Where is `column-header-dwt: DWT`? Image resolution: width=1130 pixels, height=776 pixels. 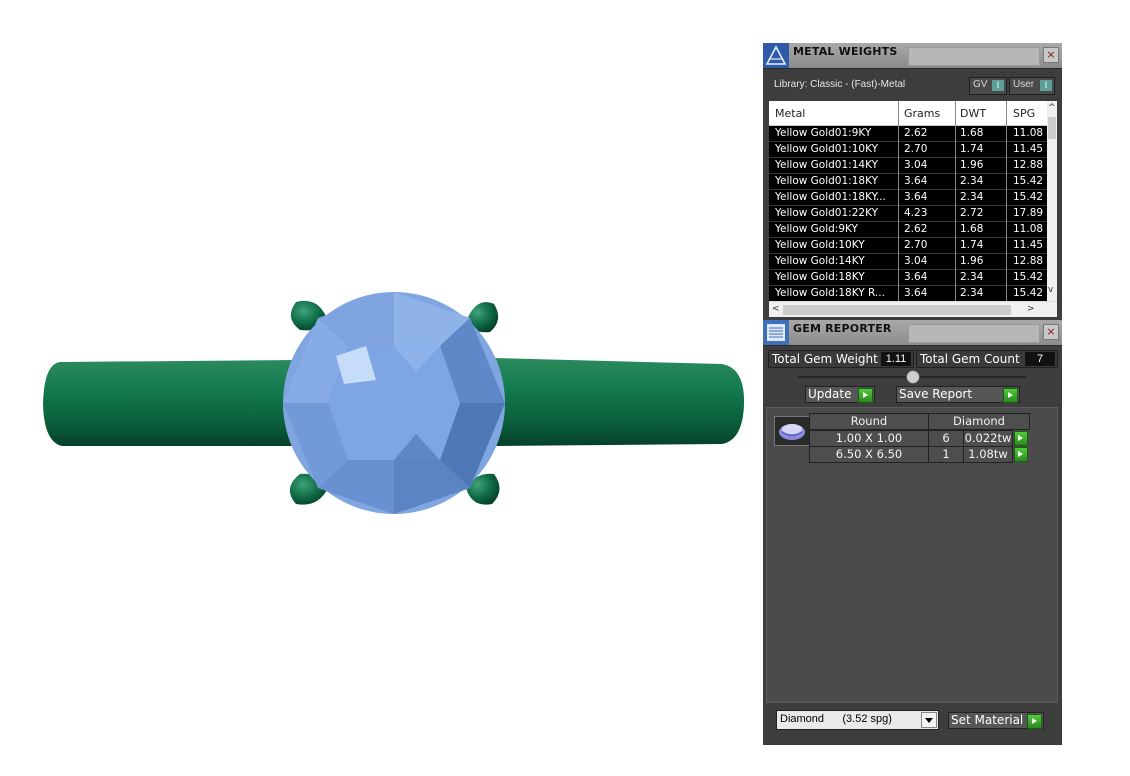
column-header-dwt: DWT is located at coordinates (982, 113).